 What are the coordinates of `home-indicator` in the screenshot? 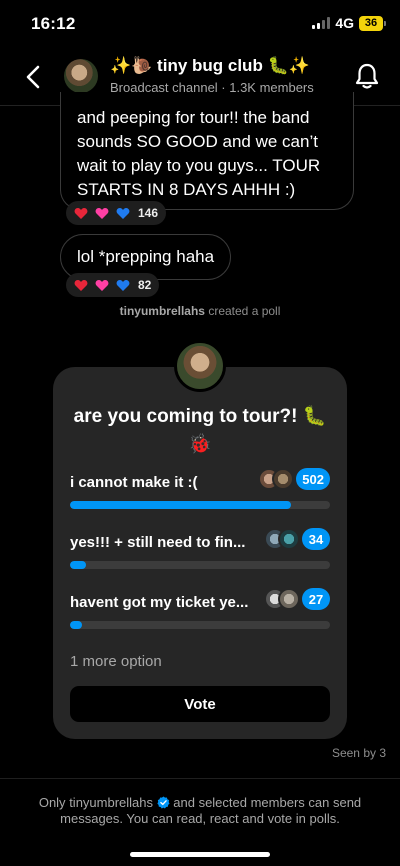 It's located at (200, 854).